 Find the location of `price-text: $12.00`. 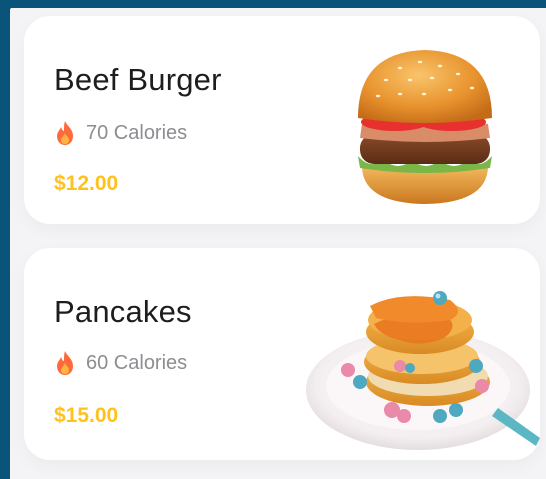

price-text: $12.00 is located at coordinates (86, 183).